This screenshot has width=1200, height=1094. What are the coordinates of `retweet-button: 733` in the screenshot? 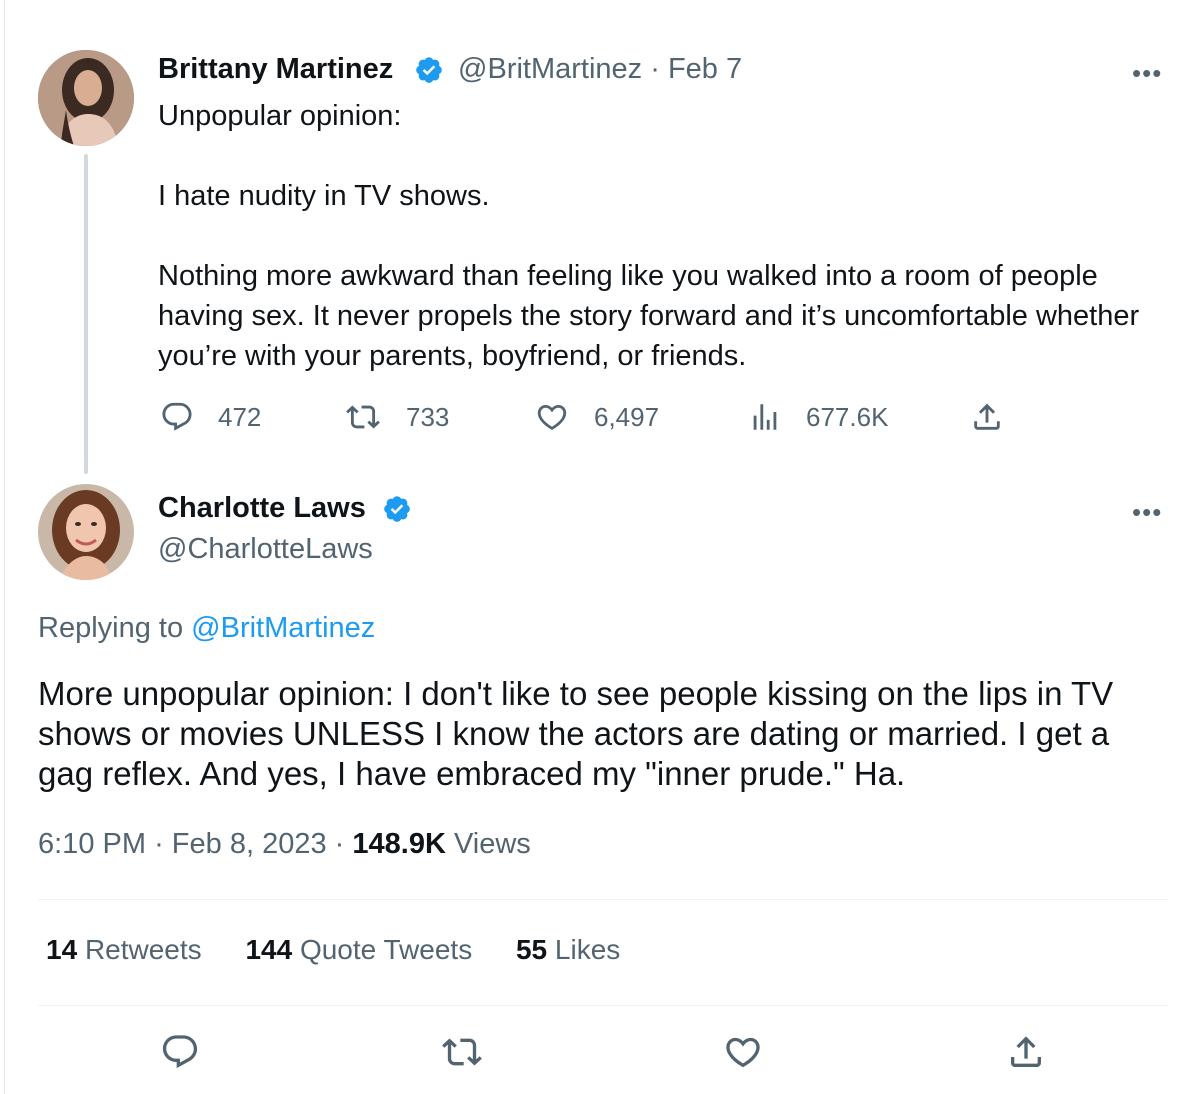 It's located at (396, 417).